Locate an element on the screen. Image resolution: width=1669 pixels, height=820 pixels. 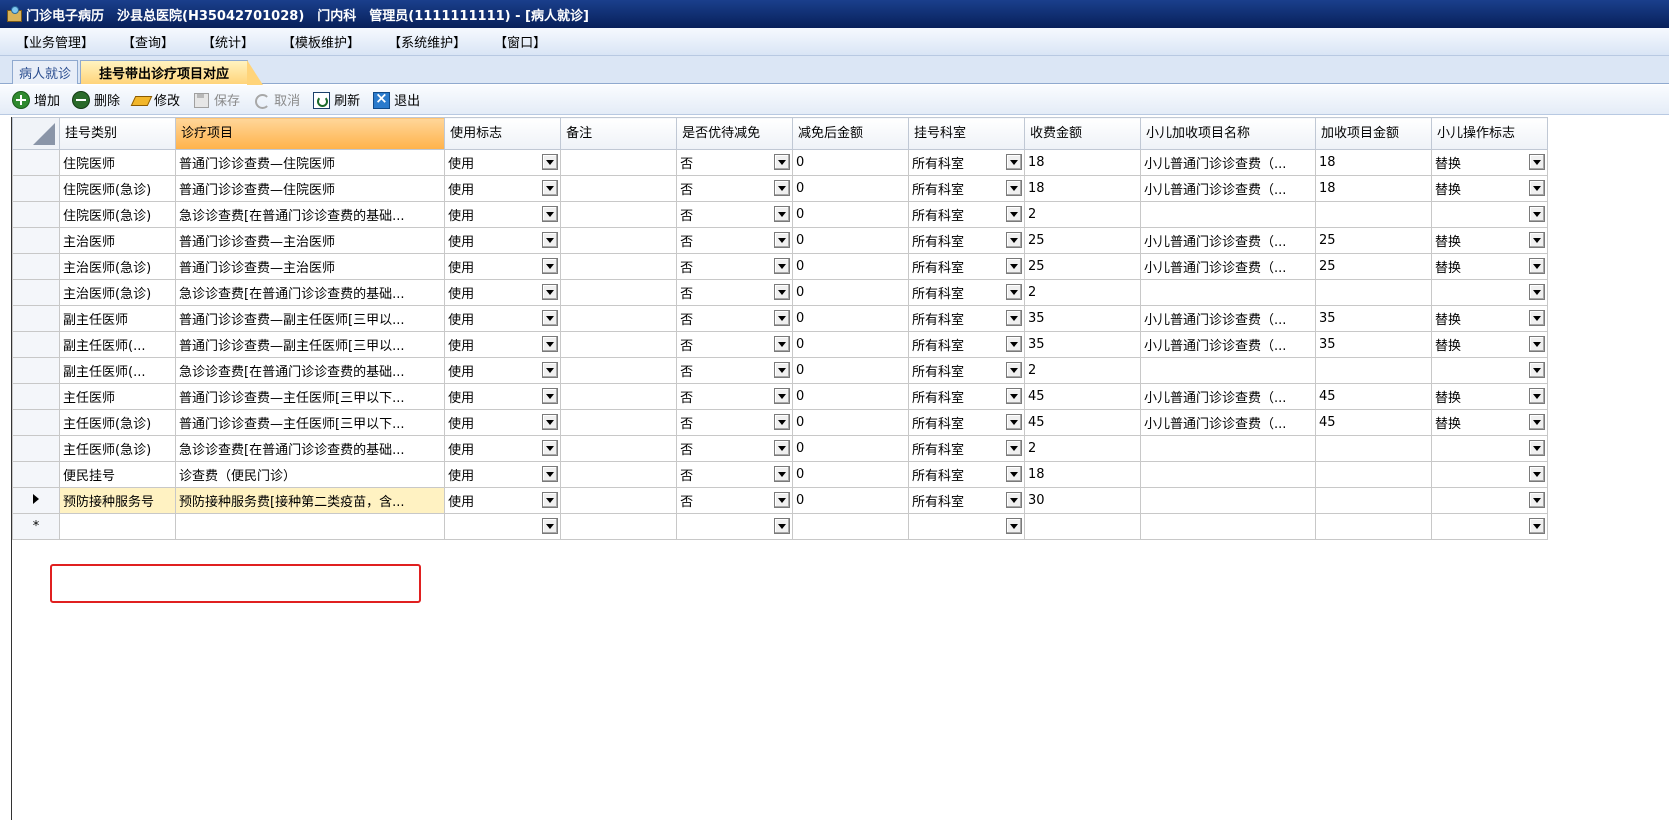
cell-fee-amount: 35 is located at coordinates (1082, 318).